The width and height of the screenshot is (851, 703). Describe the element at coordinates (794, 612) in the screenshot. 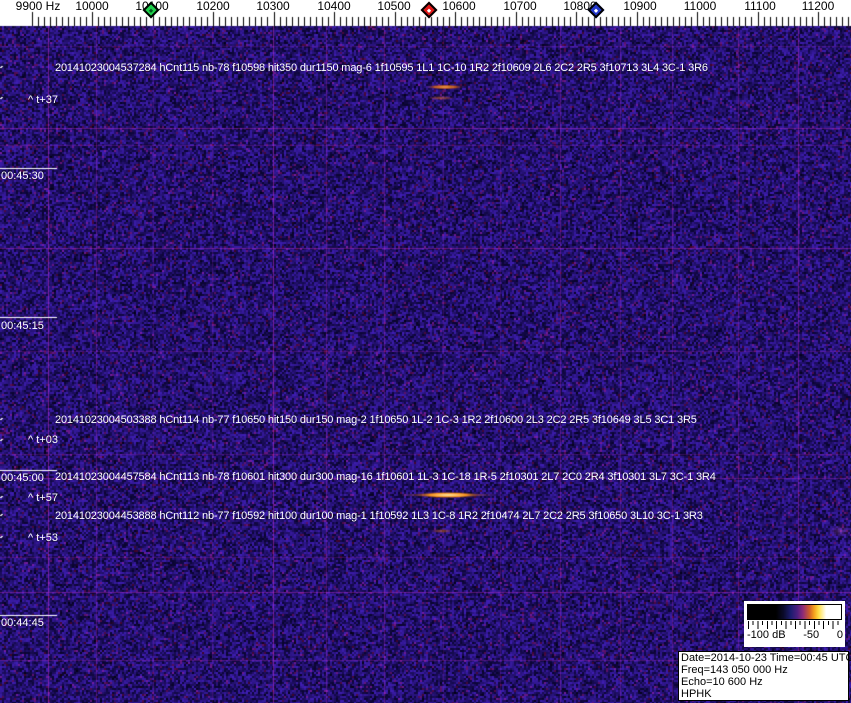

I see `colormap-gradient-bar` at that location.